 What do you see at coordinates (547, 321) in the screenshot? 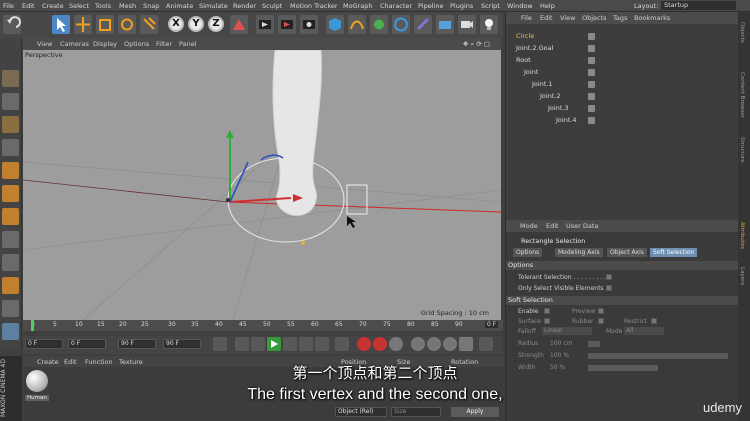
I see `surface-checkbox` at bounding box center [547, 321].